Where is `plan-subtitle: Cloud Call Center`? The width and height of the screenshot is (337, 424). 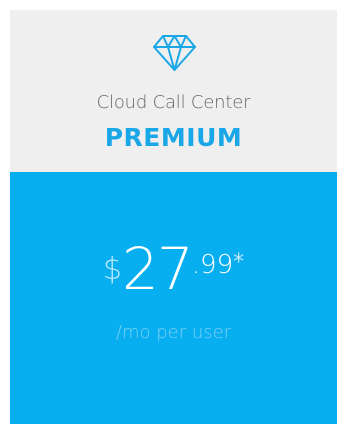
plan-subtitle: Cloud Call Center is located at coordinates (173, 102).